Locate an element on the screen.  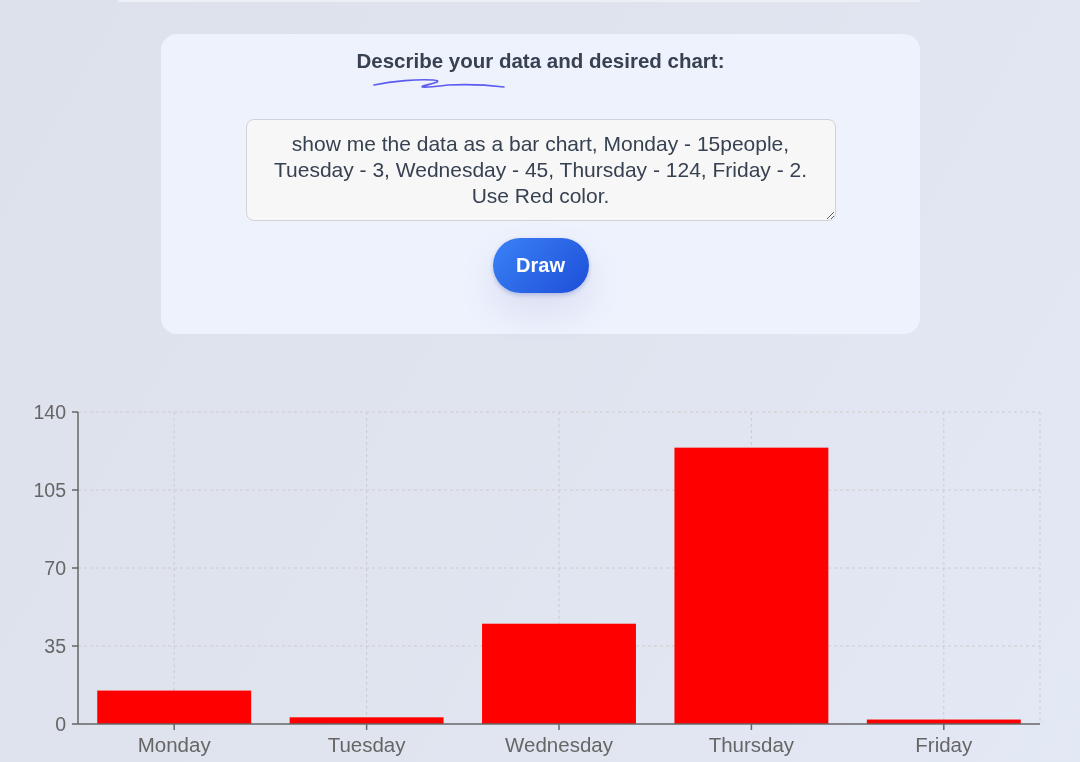
y-axis-label: 70 is located at coordinates (55, 568).